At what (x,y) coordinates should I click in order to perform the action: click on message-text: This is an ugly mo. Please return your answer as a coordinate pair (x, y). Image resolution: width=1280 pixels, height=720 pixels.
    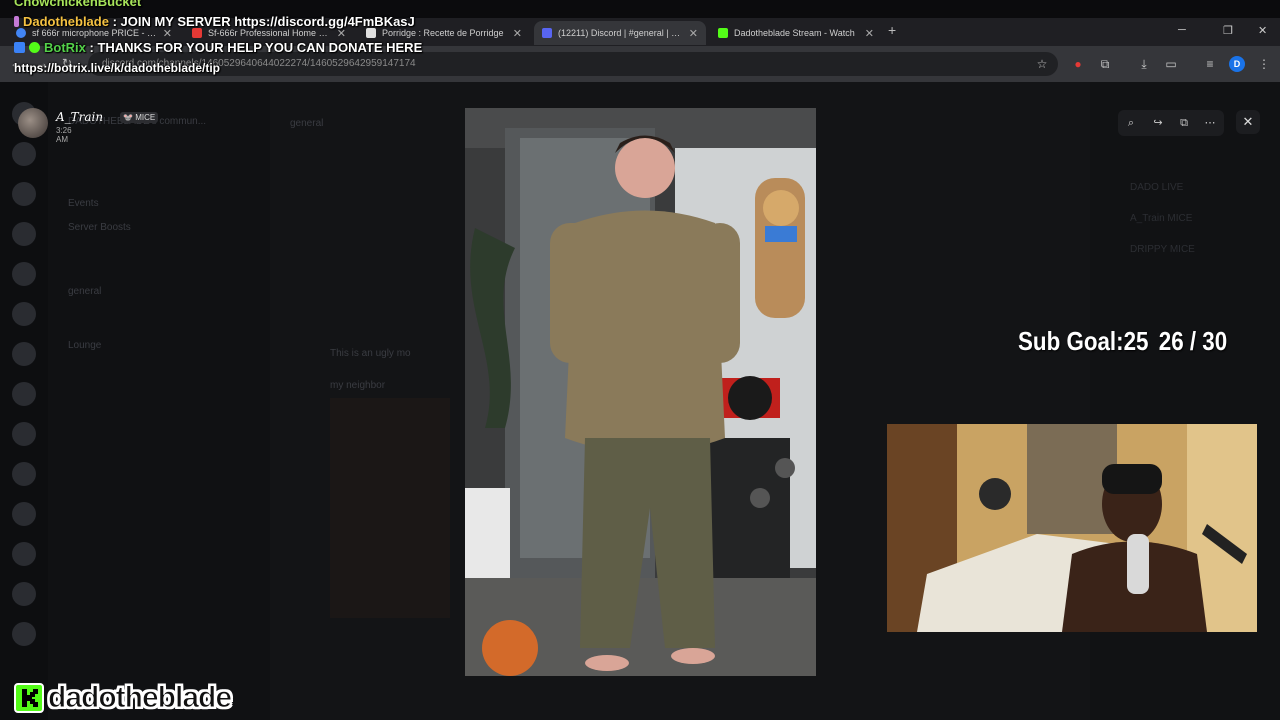
    Looking at the image, I should click on (370, 353).